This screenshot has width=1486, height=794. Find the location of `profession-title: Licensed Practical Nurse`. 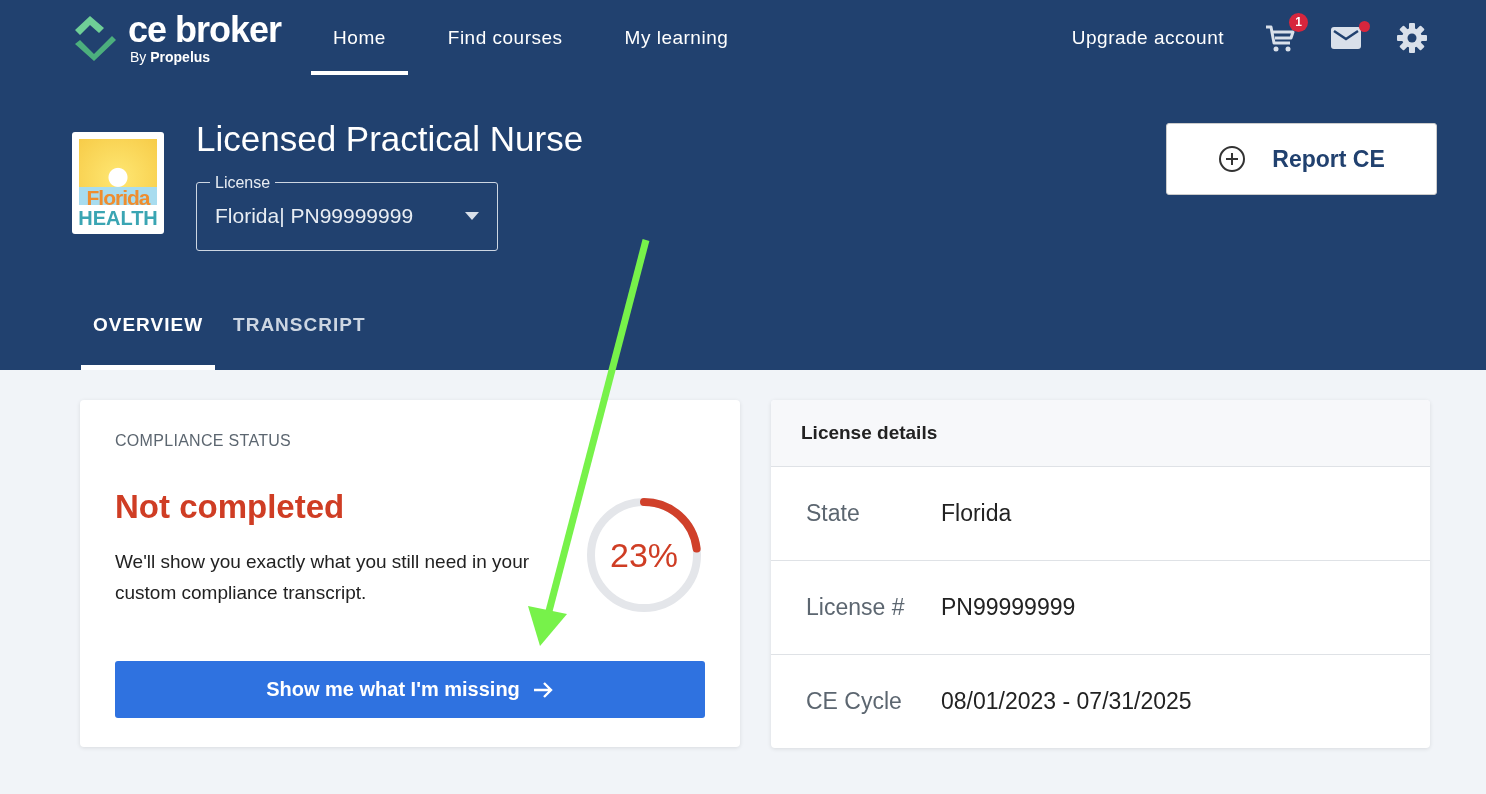

profession-title: Licensed Practical Nurse is located at coordinates (390, 139).